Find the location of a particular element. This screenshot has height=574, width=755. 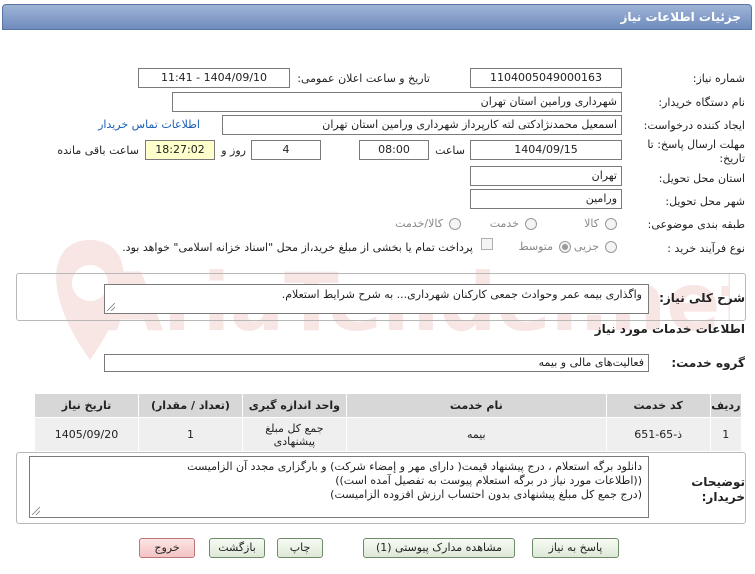

announce-datetime-field: 1404/09/10 - 11:41 is located at coordinates (214, 78).